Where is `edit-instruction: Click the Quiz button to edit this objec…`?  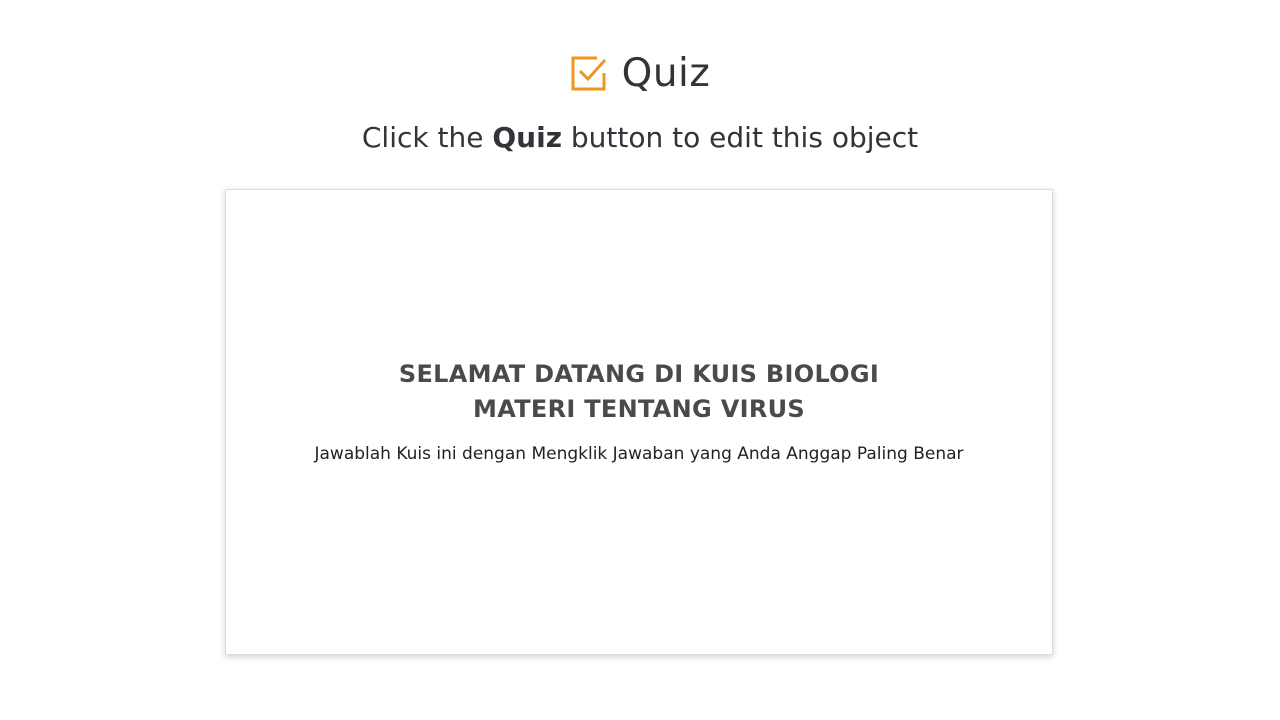 edit-instruction: Click the Quiz button to edit this objec… is located at coordinates (640, 138).